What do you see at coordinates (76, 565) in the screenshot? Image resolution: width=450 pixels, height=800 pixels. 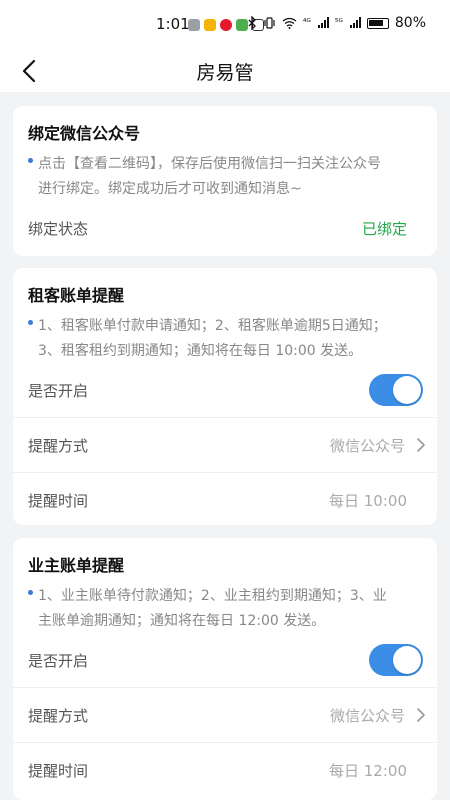 I see `card-title: 业主账单提醒` at bounding box center [76, 565].